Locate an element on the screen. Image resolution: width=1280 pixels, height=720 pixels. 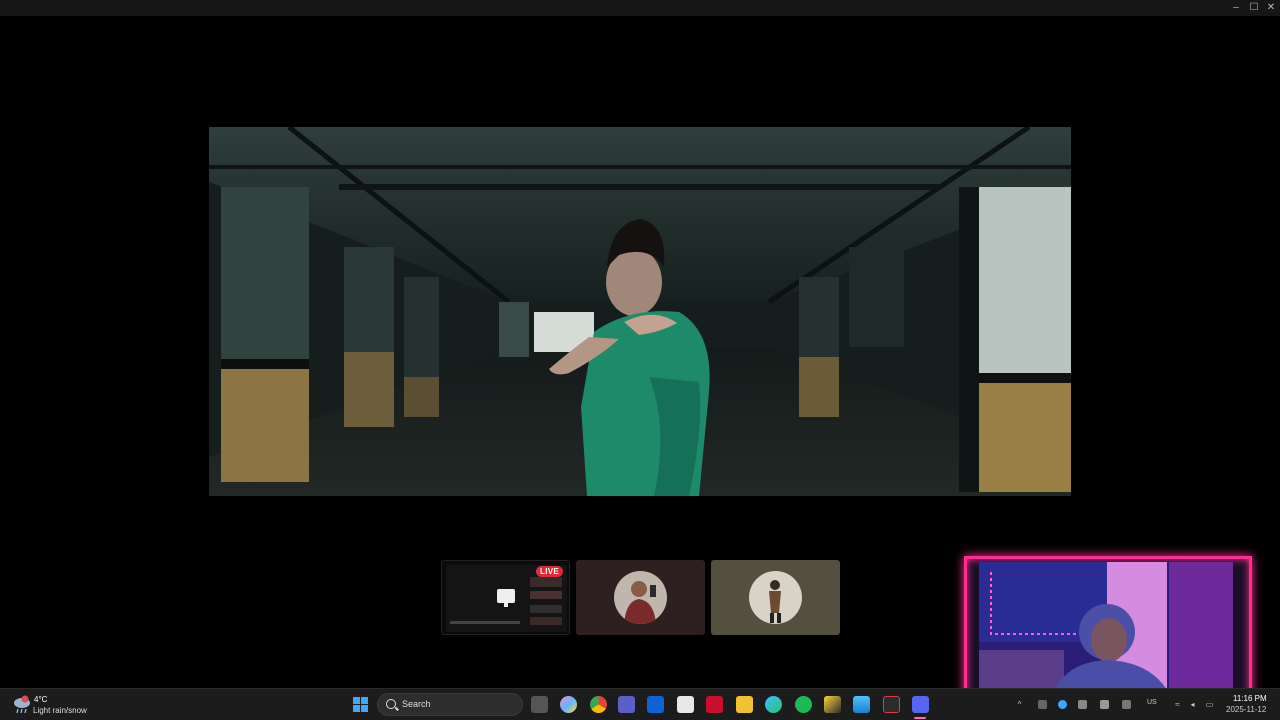
minimize-button: – is located at coordinates (1236, 8).